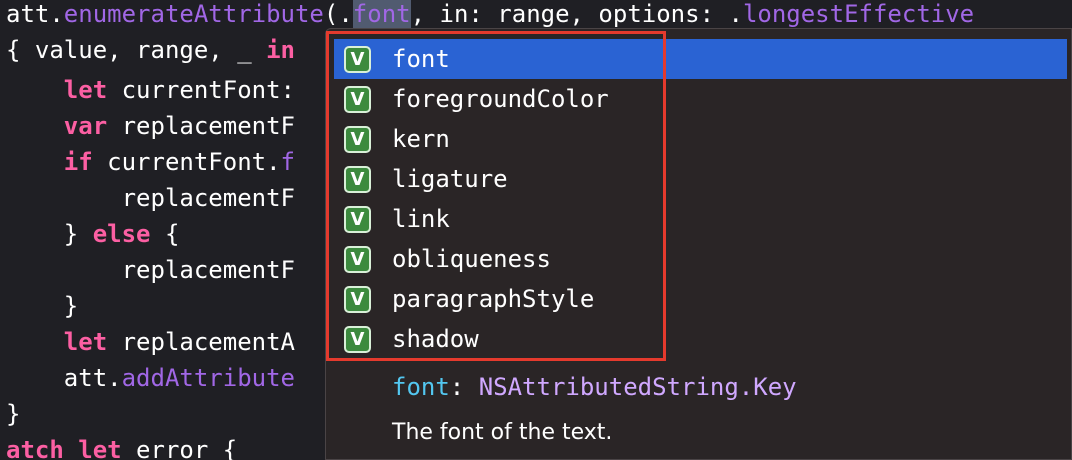  I want to click on code-line: let replacementA, so click(150, 342).